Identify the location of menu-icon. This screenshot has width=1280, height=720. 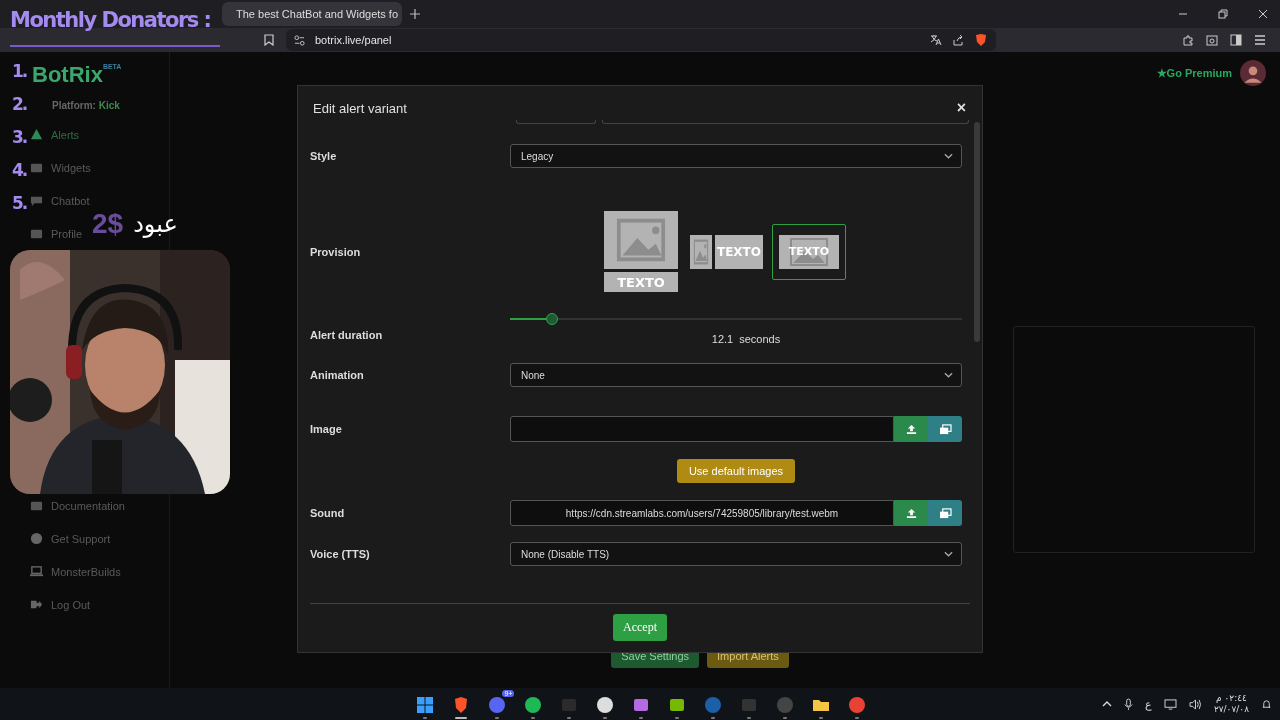
(1260, 40).